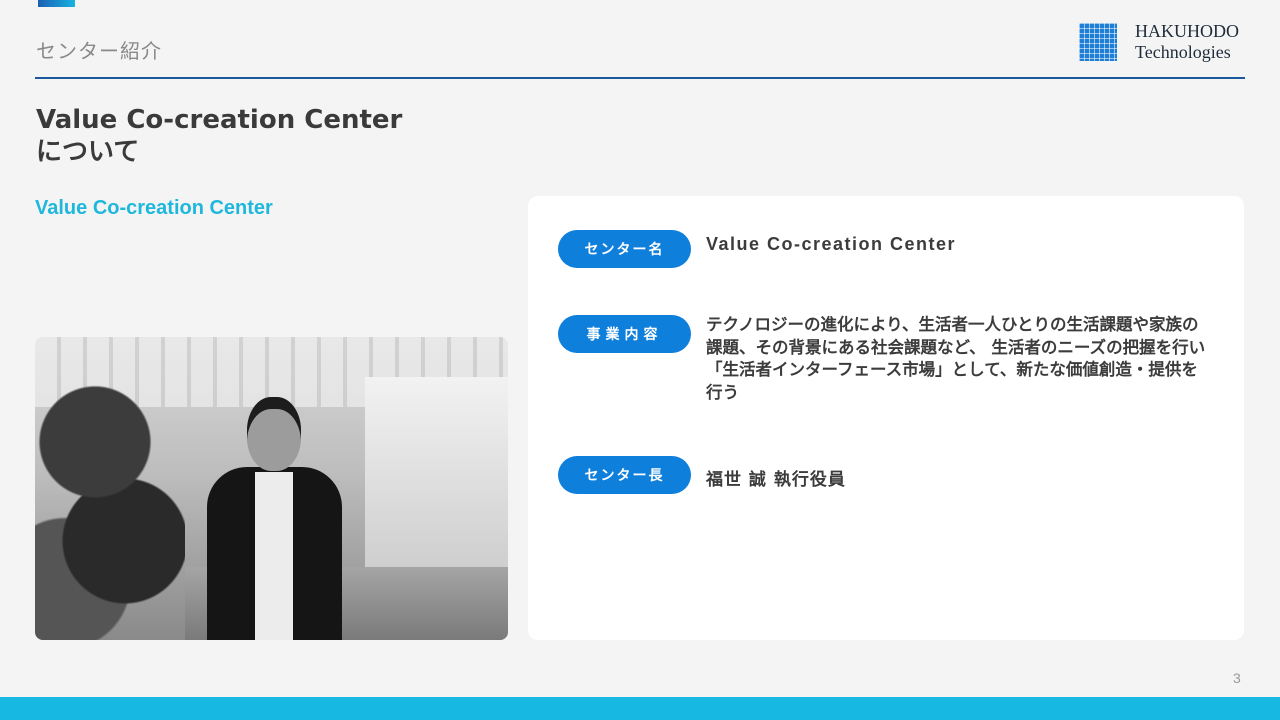 This screenshot has width=1280, height=720. Describe the element at coordinates (640, 708) in the screenshot. I see `footer-bar` at that location.